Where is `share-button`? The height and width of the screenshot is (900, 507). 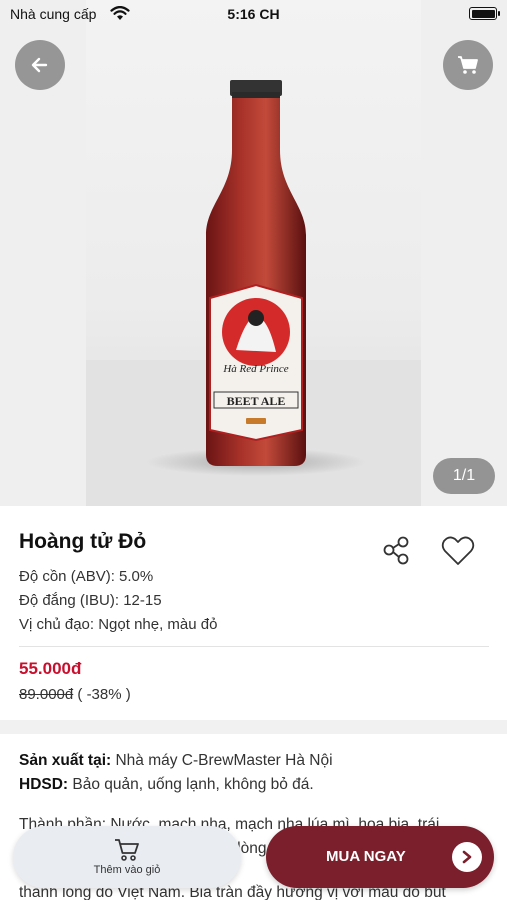 share-button is located at coordinates (397, 551).